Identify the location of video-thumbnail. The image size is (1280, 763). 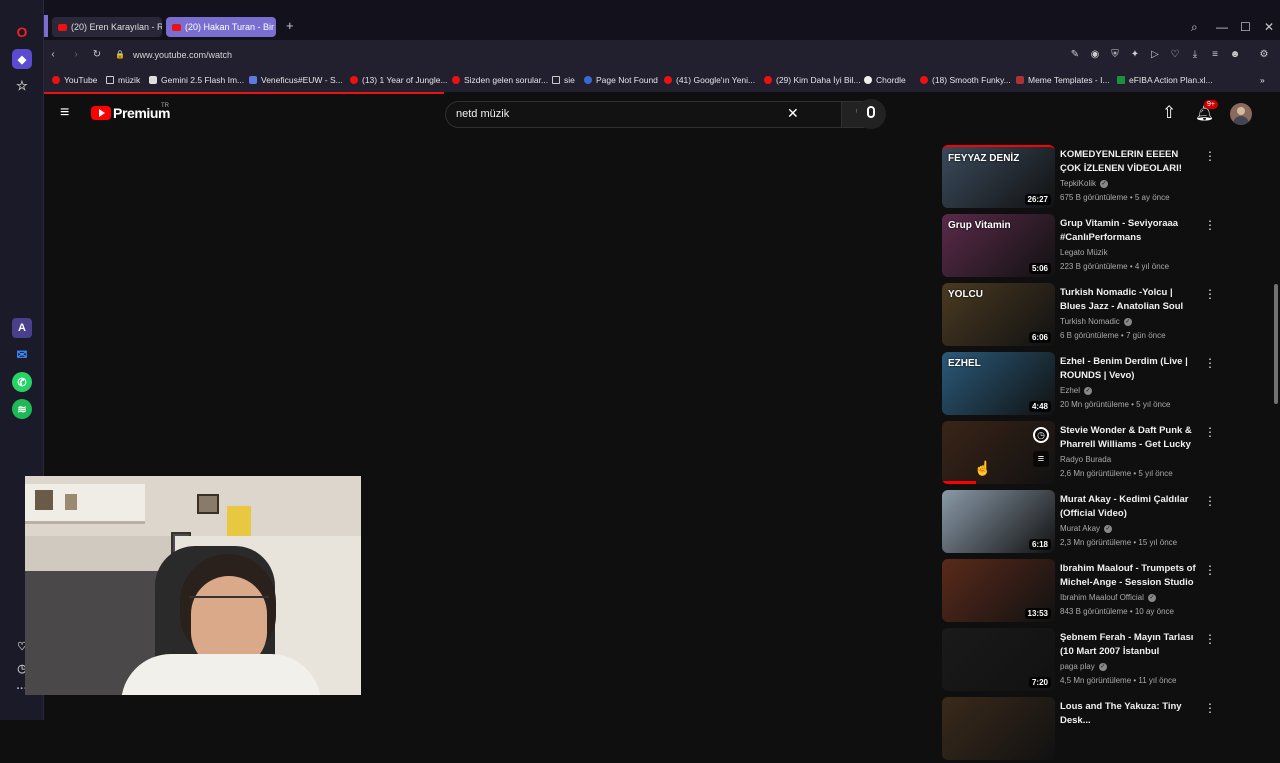
(998, 728).